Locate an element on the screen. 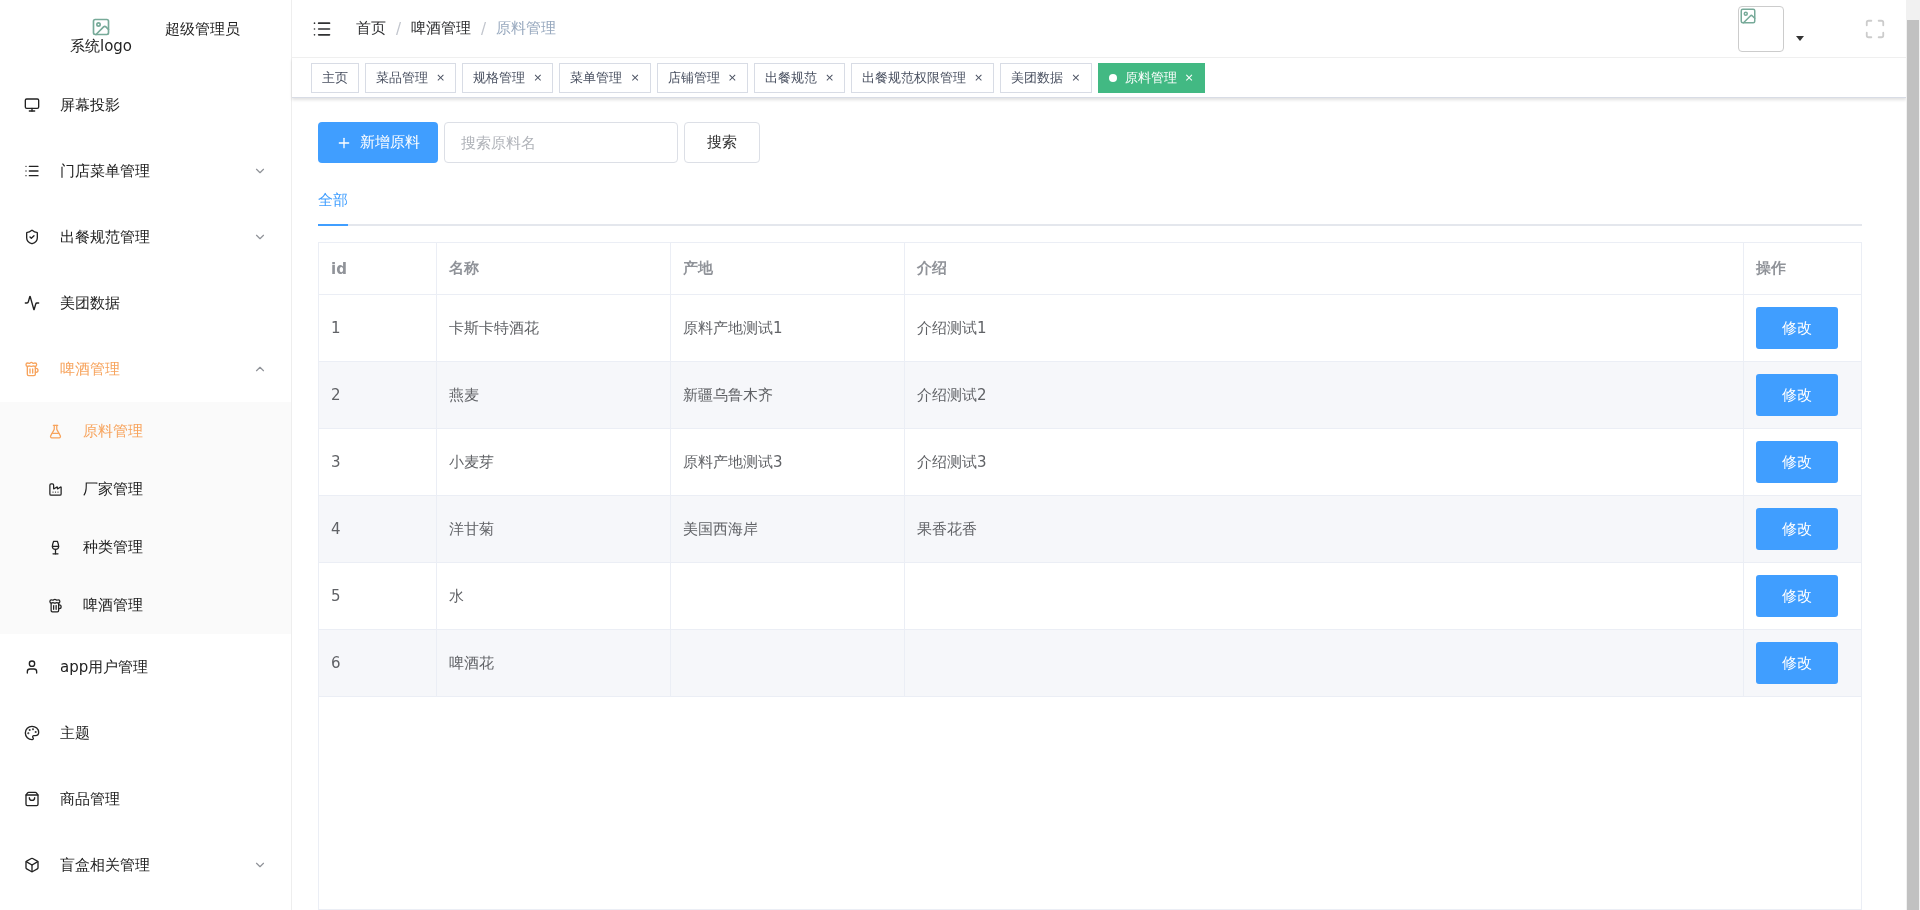 This screenshot has height=910, width=1920. breadcrumb-item: 首页 is located at coordinates (371, 28).